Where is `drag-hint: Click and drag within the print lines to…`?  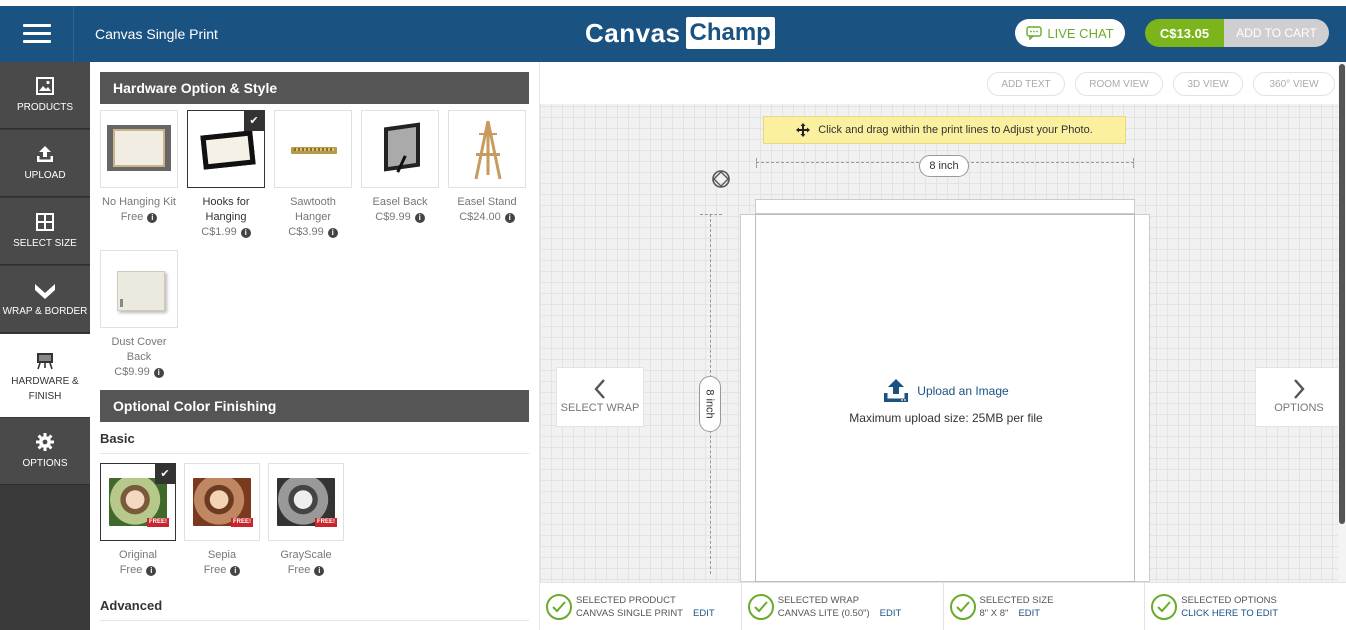
drag-hint: Click and drag within the print lines to… is located at coordinates (944, 130).